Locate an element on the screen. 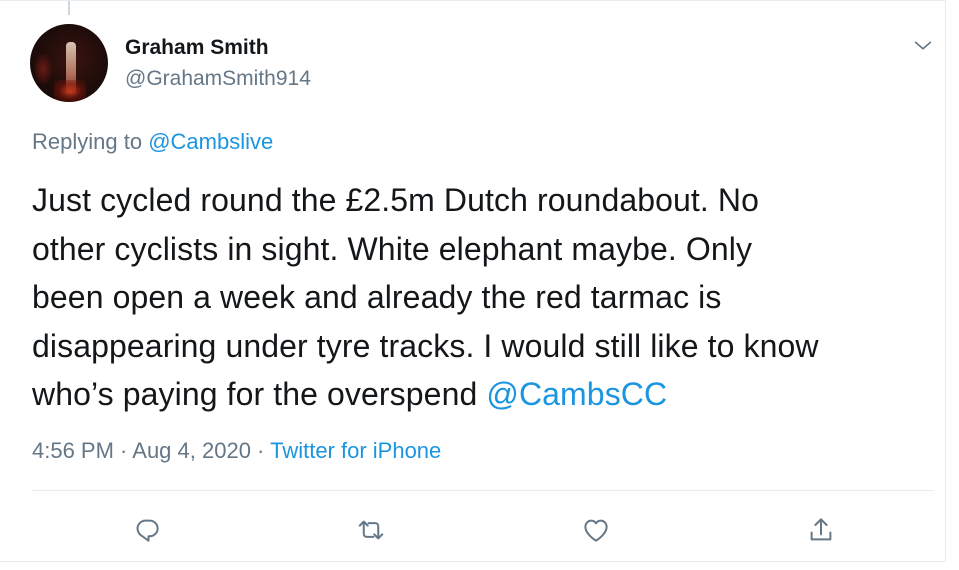  replying-to: Replying to @Cambslive is located at coordinates (152, 142).